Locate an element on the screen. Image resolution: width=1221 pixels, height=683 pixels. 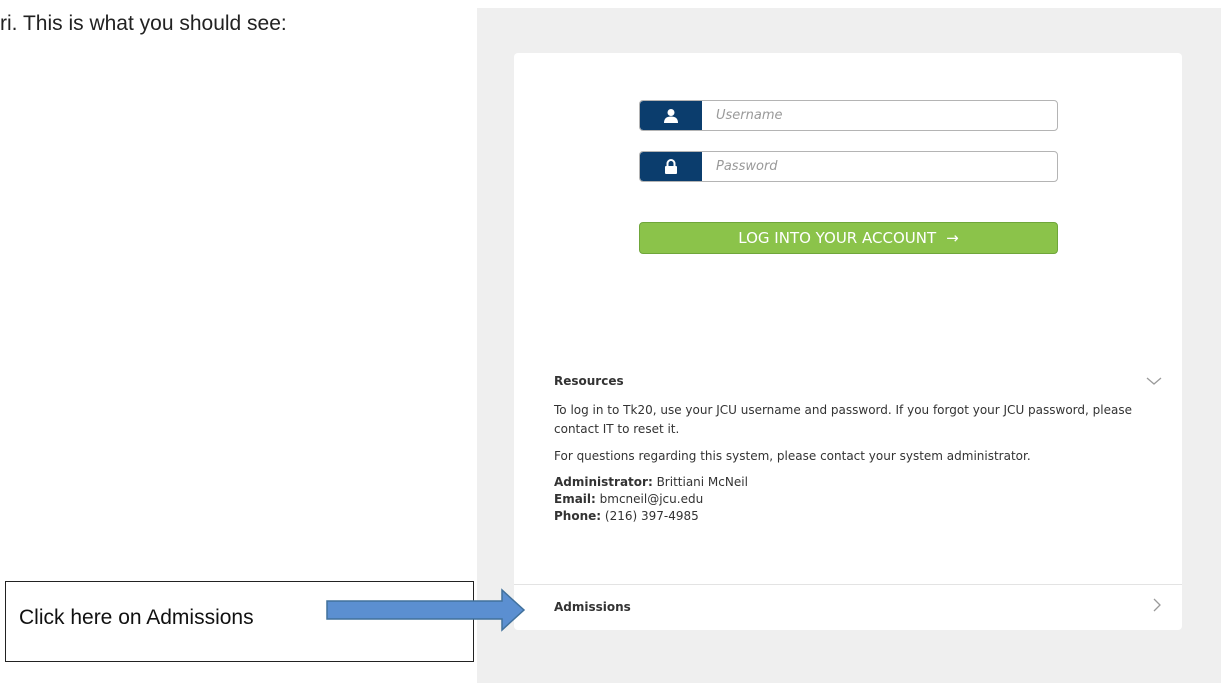
username-input is located at coordinates (879, 115).